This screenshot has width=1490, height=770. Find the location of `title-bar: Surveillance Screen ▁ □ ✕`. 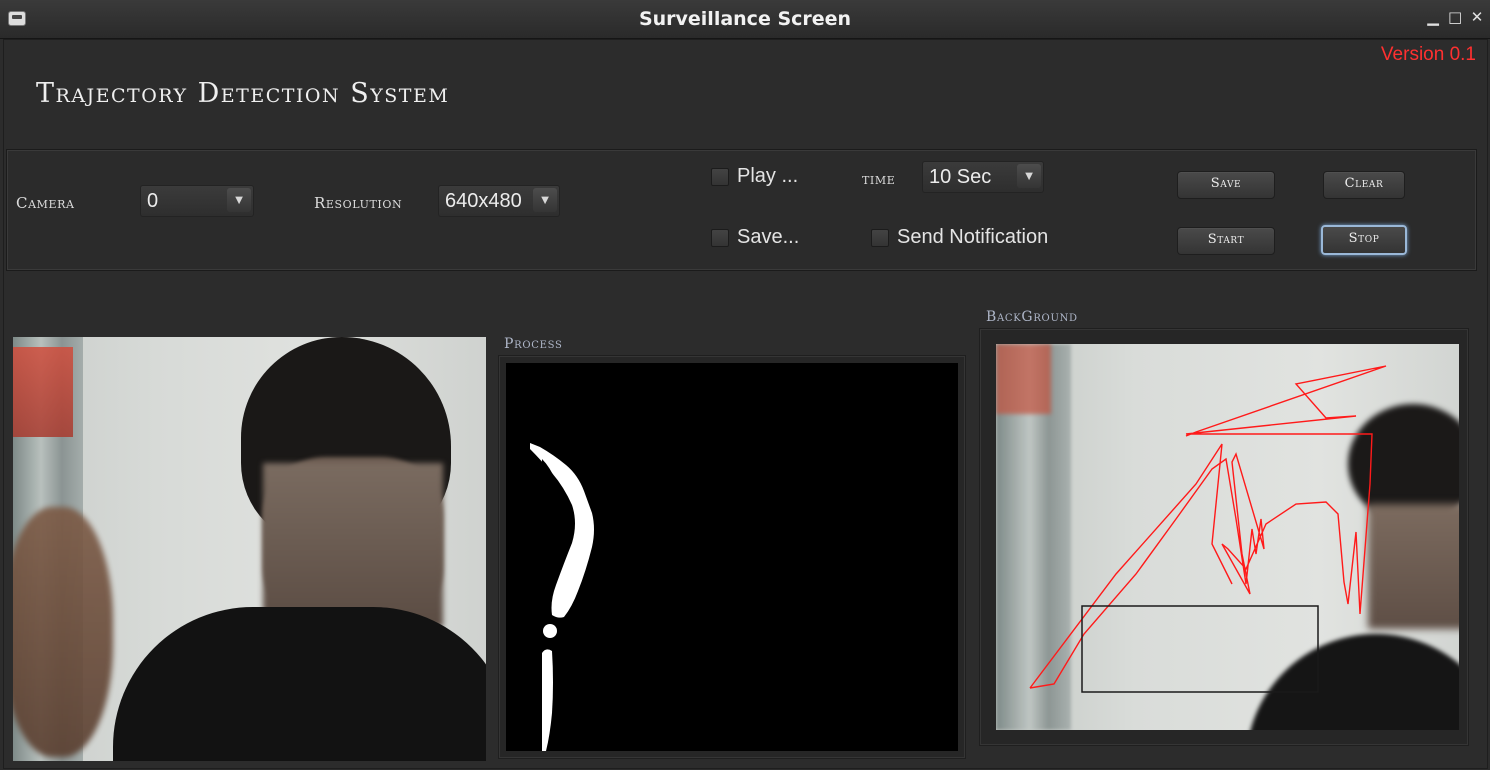

title-bar: Surveillance Screen ▁ □ ✕ is located at coordinates (745, 19).